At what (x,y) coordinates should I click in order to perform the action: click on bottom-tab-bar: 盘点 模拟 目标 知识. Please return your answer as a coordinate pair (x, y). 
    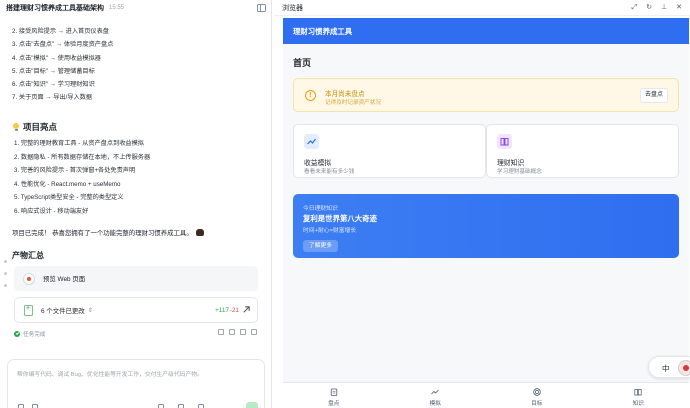
    Looking at the image, I should click on (486, 395).